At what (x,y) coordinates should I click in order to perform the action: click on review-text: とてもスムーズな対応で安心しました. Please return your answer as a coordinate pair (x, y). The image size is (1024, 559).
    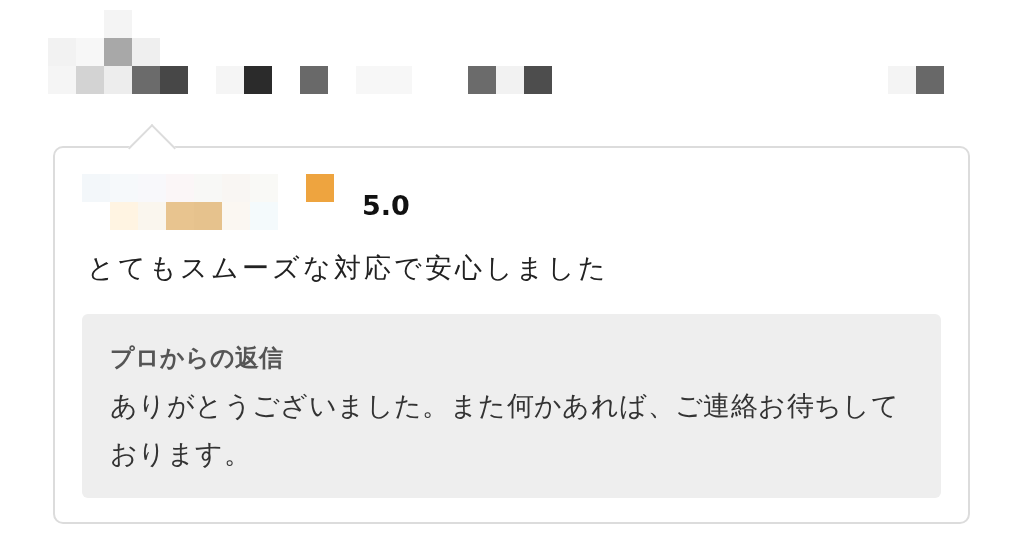
    Looking at the image, I should click on (348, 268).